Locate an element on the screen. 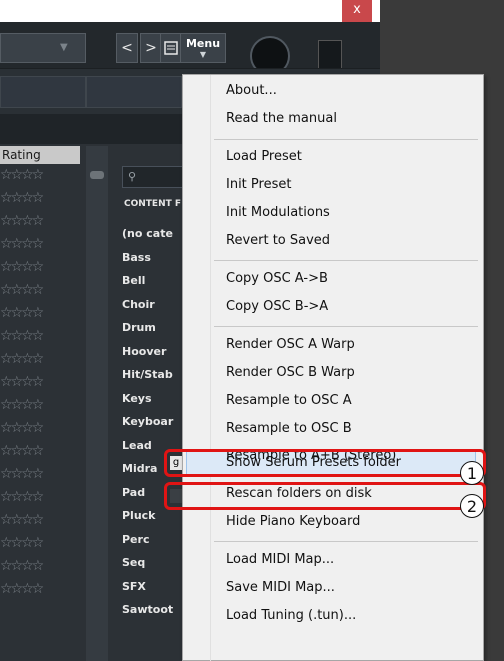 The image size is (504, 661). next-preset-button: > is located at coordinates (151, 48).